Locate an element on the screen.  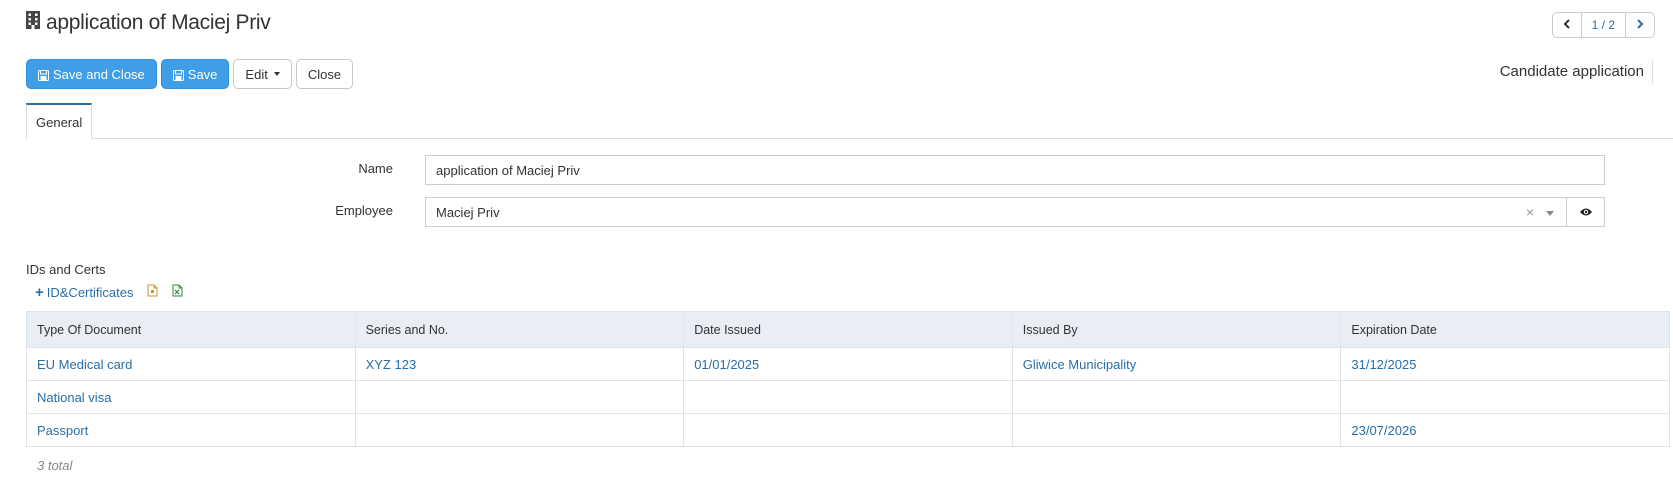
record-pager: 1 / 2 is located at coordinates (1603, 25).